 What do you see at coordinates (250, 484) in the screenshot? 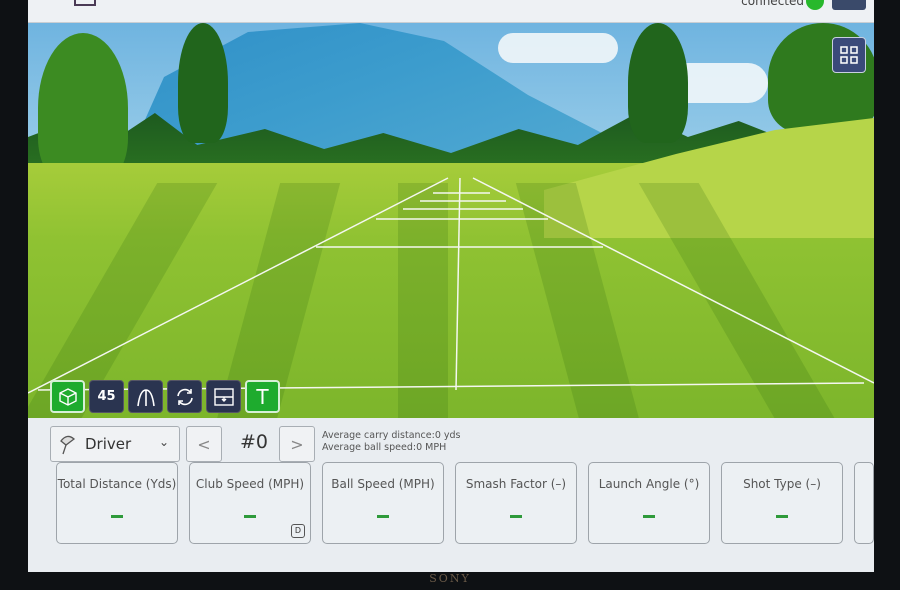
I see `metric-title: Club Speed (MPH)` at bounding box center [250, 484].